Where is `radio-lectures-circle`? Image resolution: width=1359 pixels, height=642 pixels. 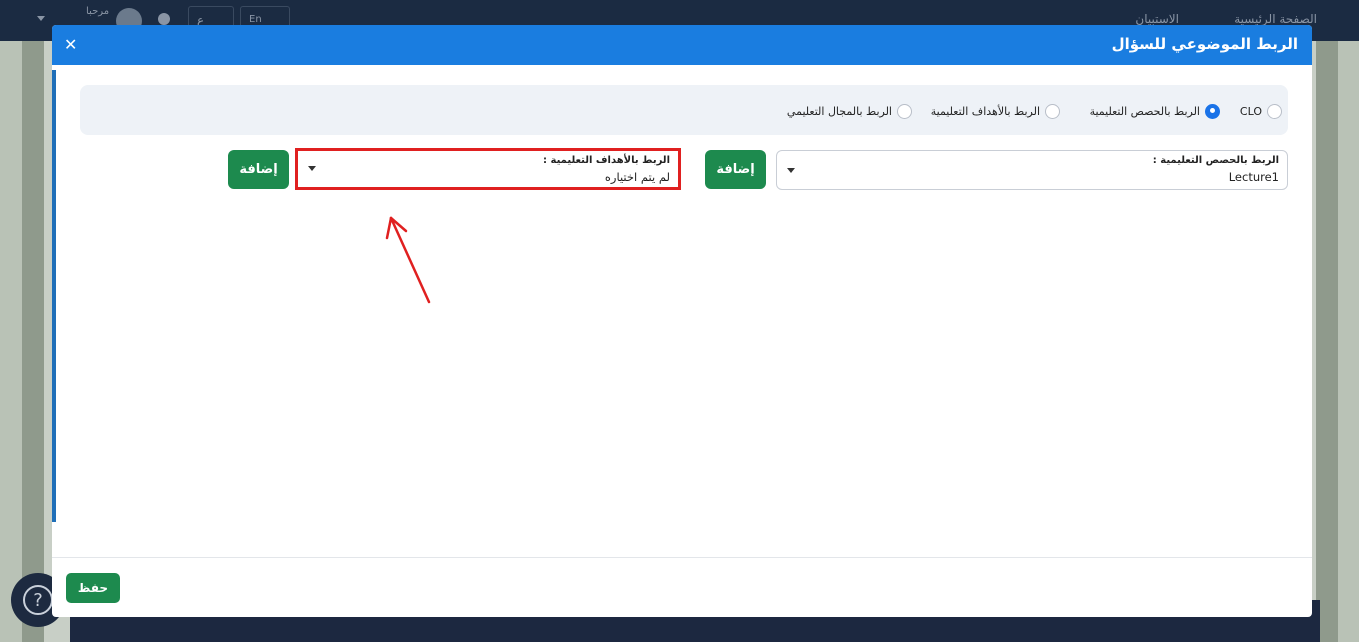 radio-lectures-circle is located at coordinates (1212, 111).